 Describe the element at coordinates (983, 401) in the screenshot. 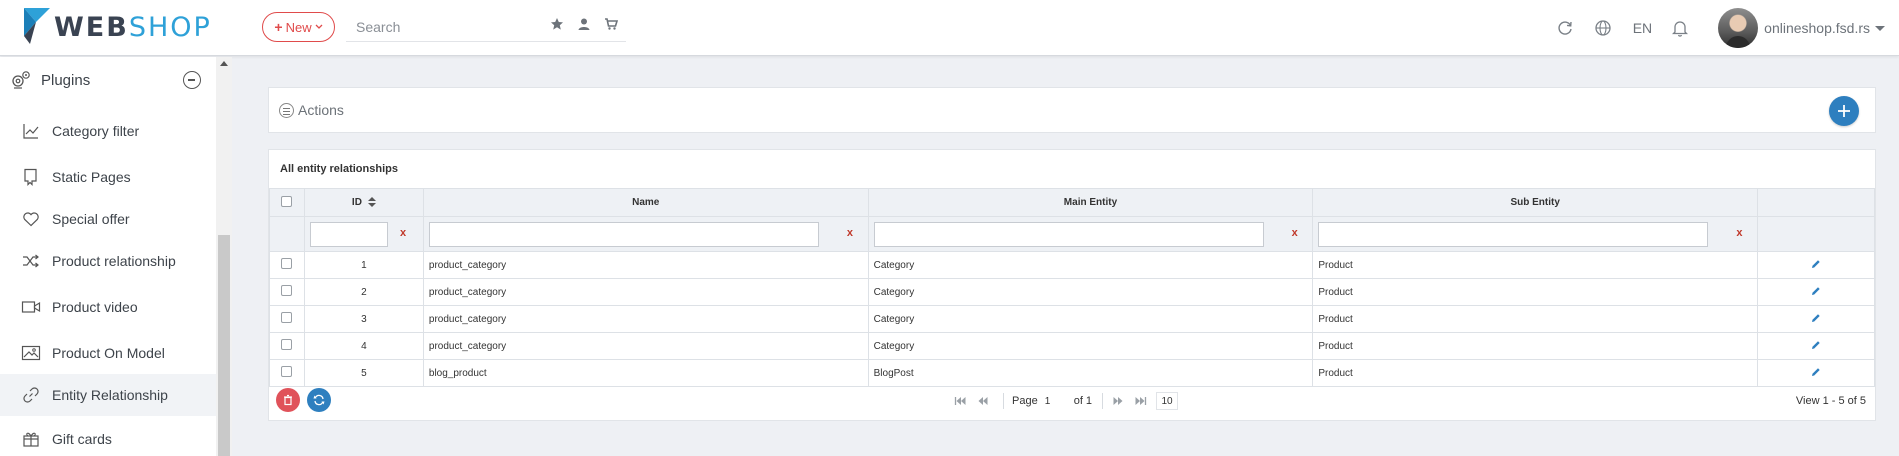

I see `prev-page-icon` at that location.